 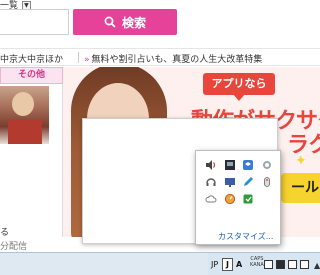 I want to click on volume-icon, so click(x=292, y=264).